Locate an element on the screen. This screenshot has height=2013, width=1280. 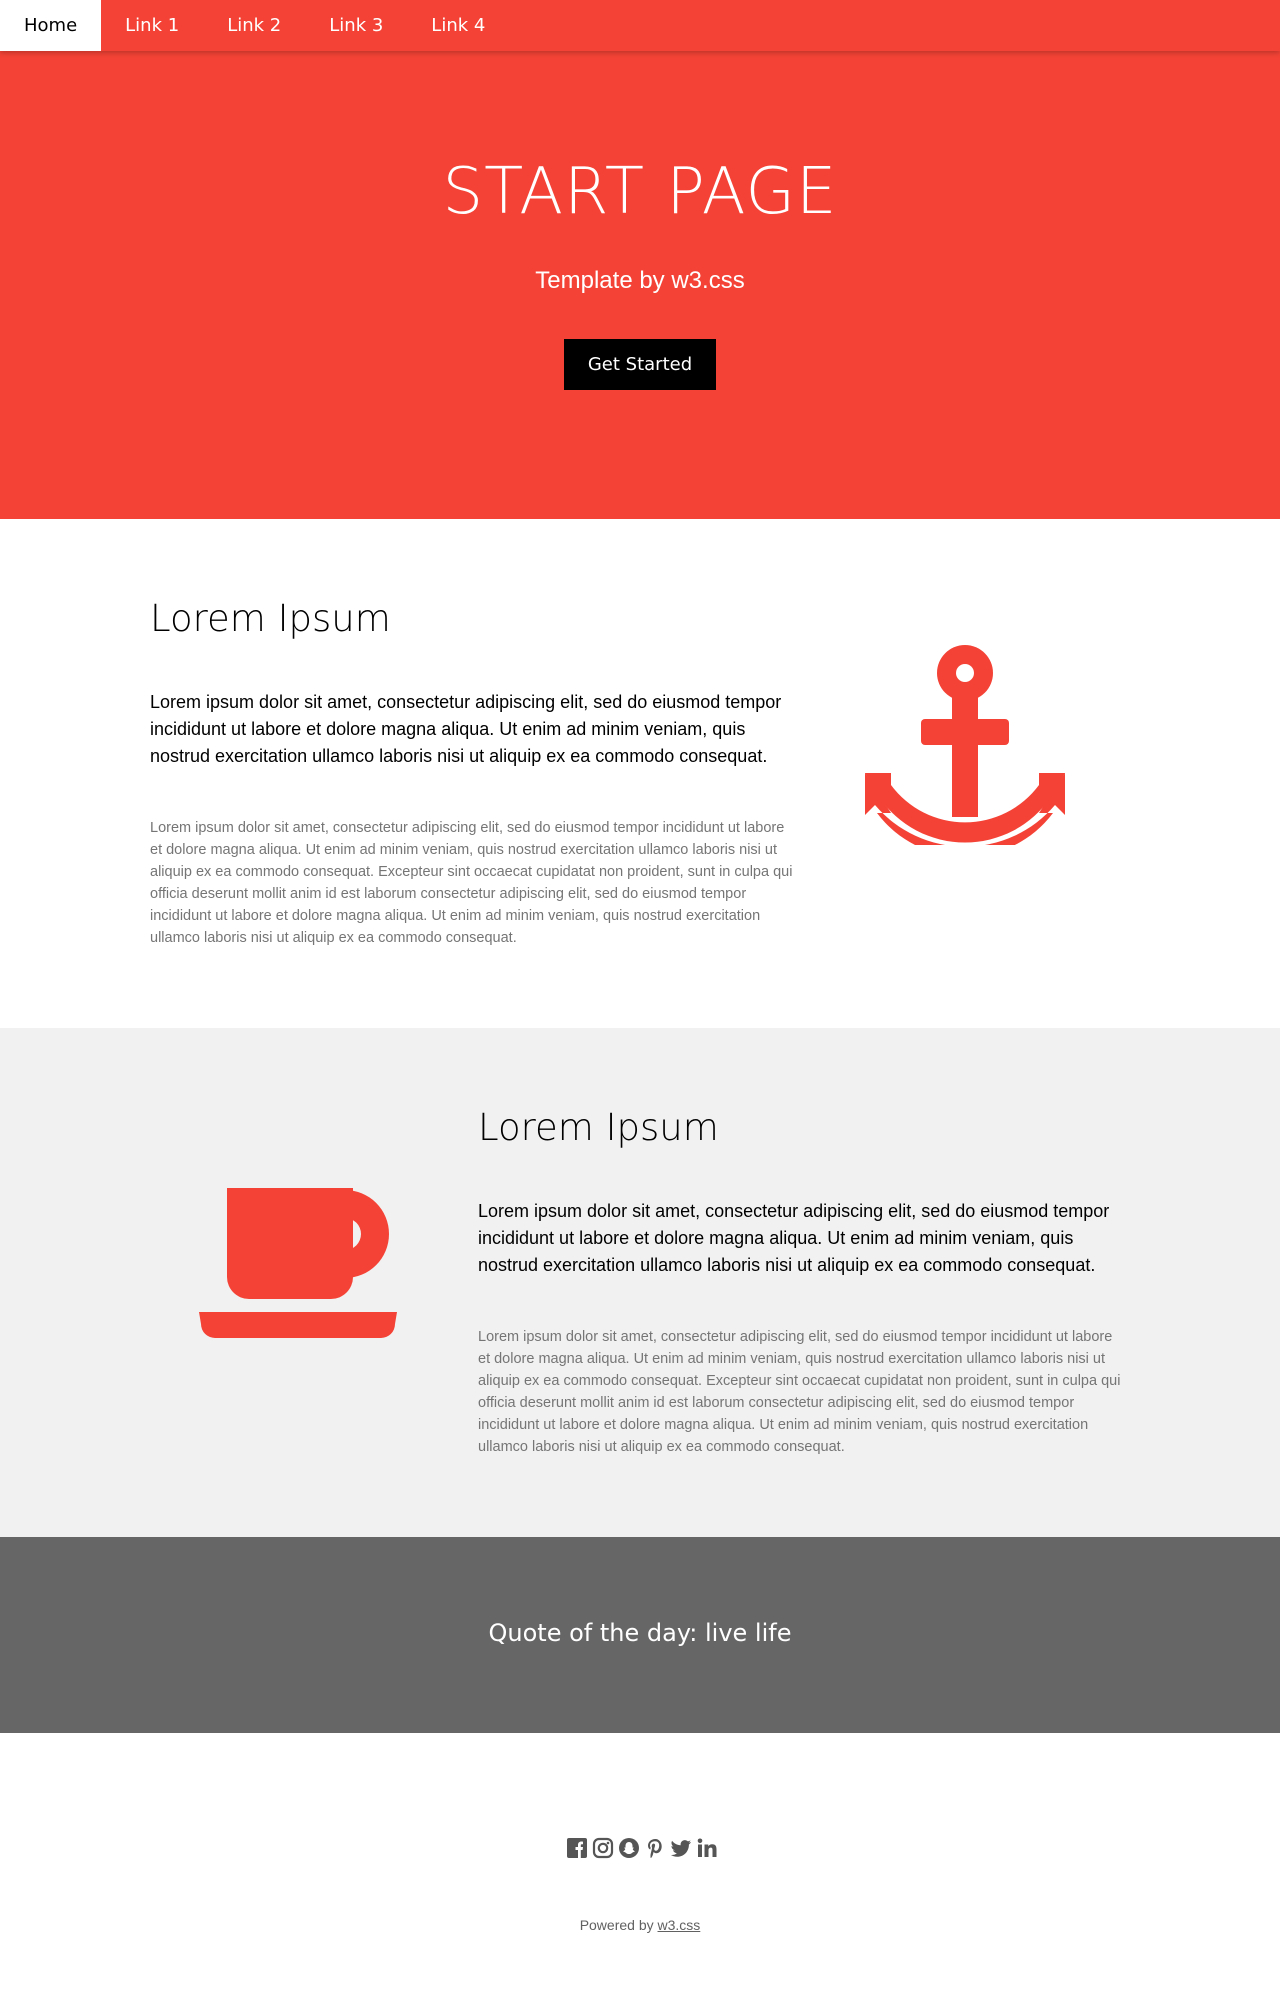
pinterest-icon is located at coordinates (655, 1848).